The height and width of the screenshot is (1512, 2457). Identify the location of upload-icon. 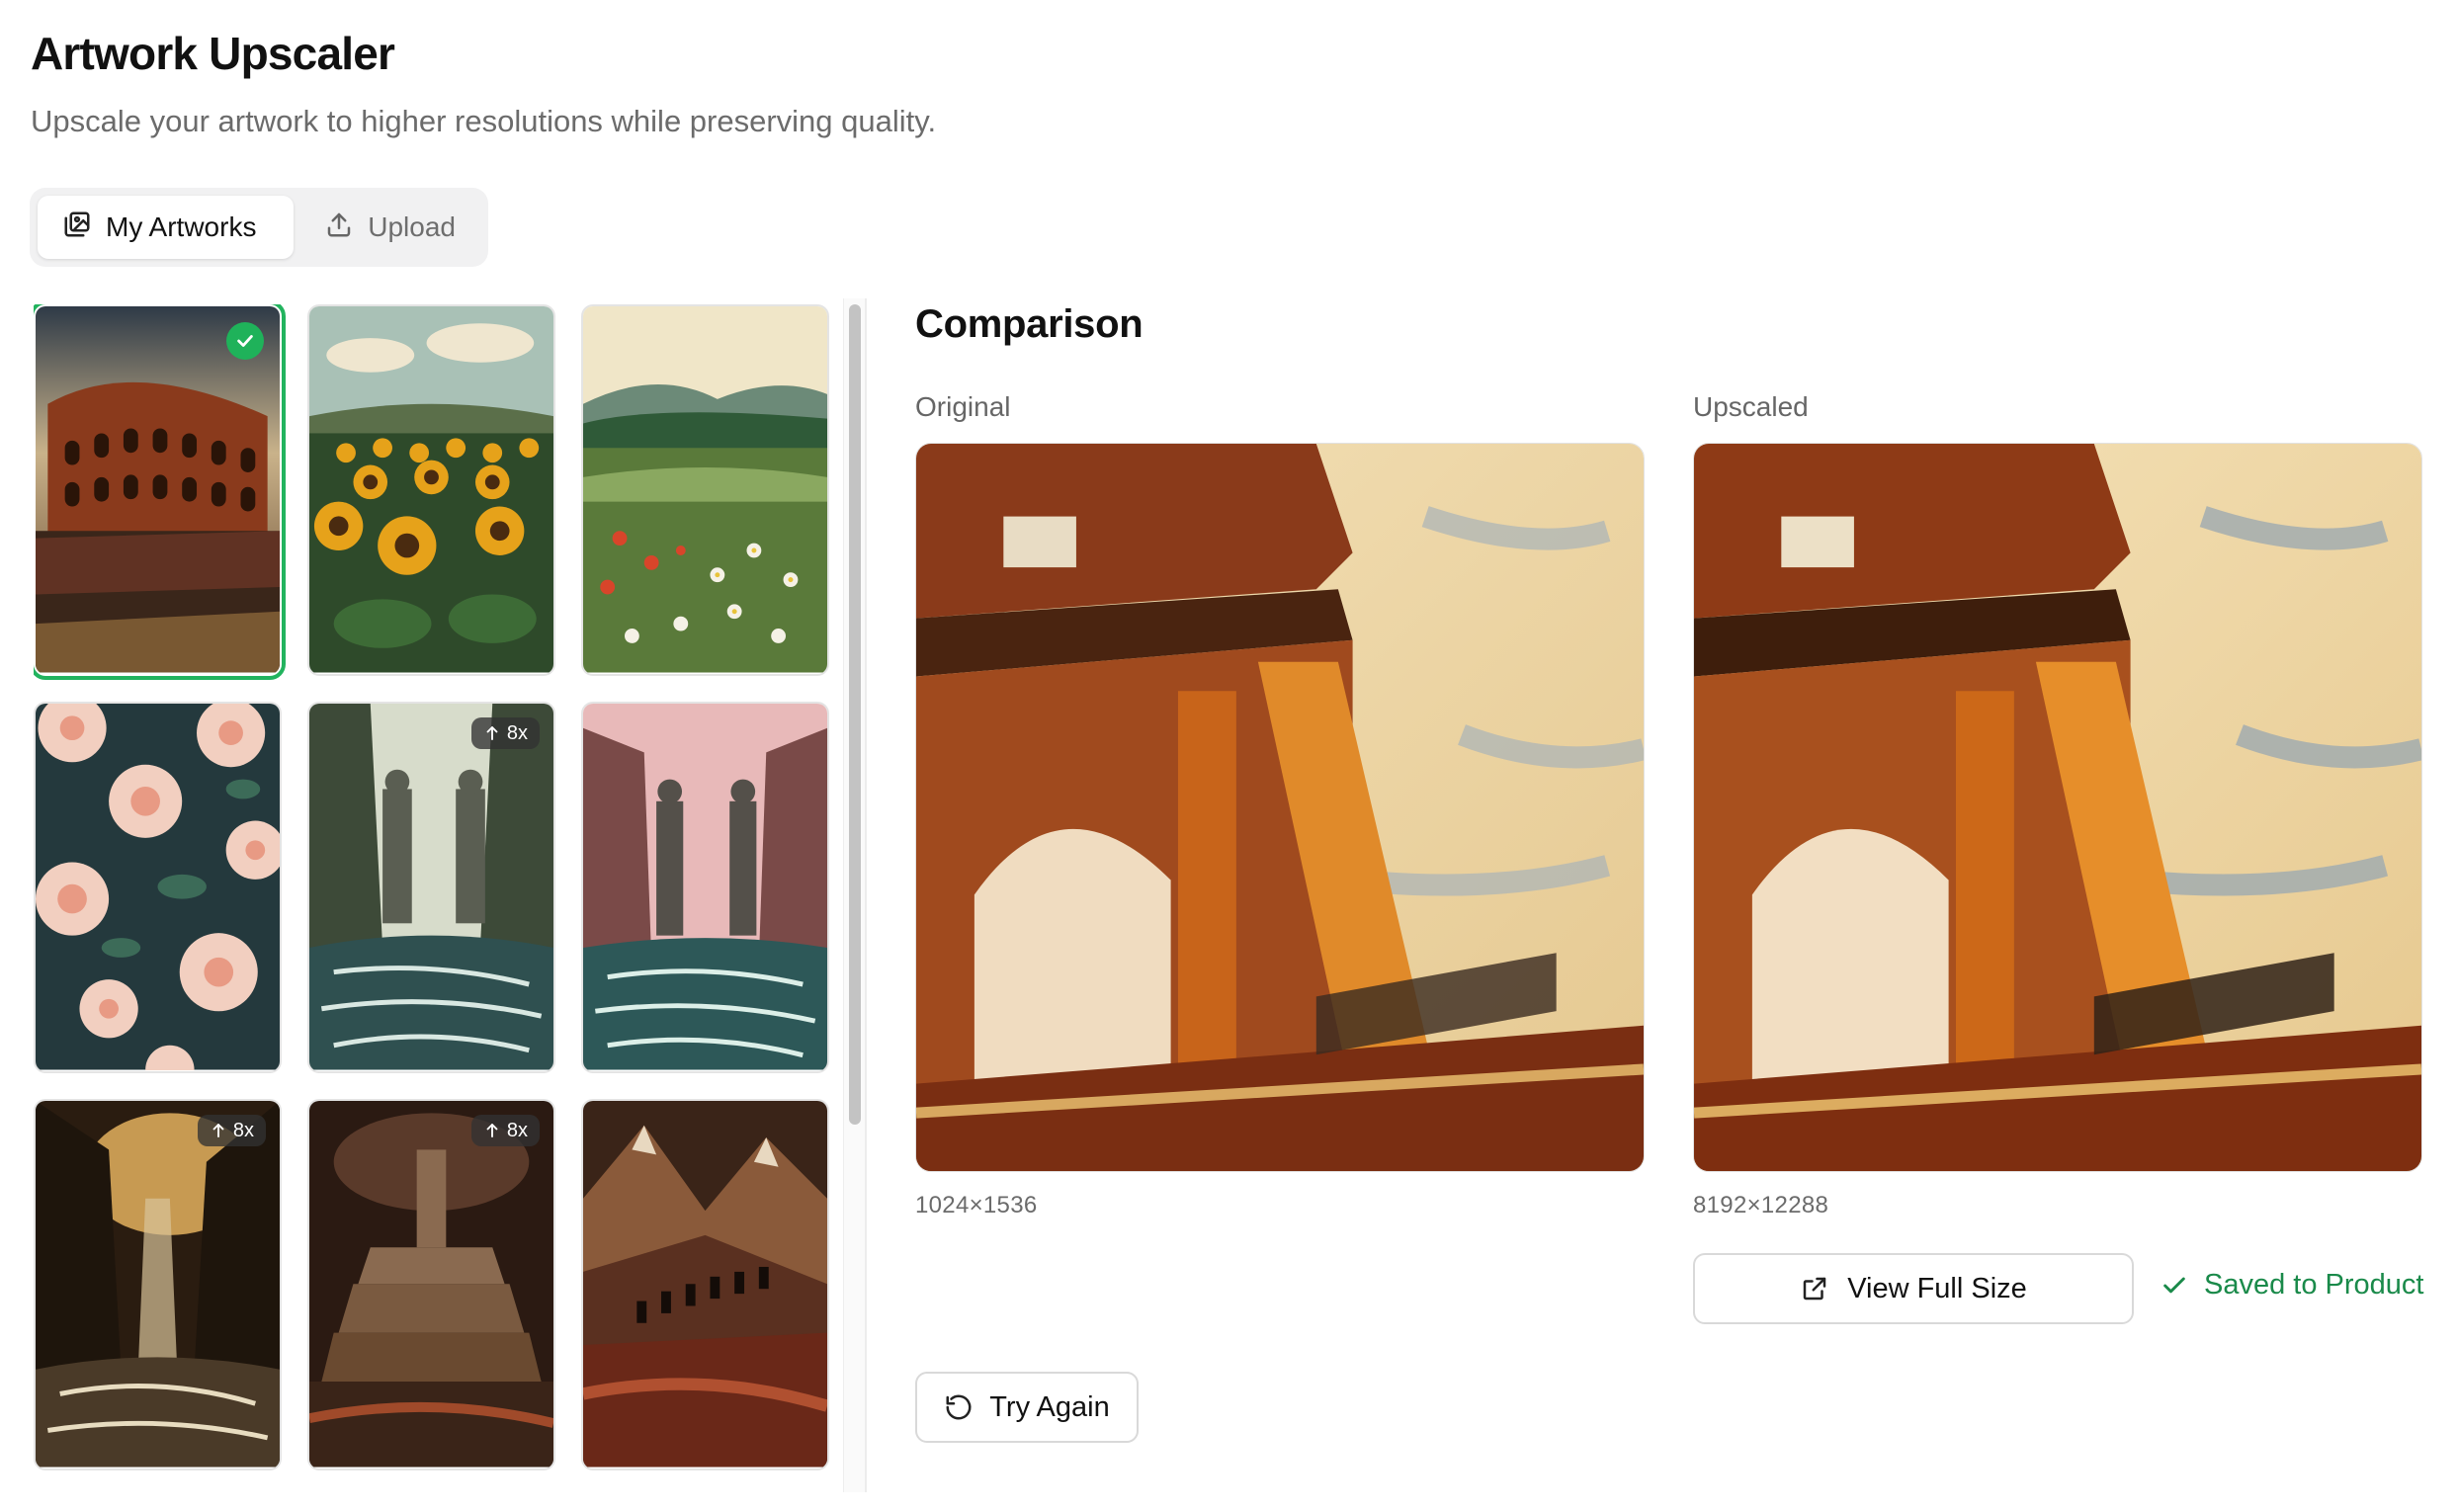
(339, 228).